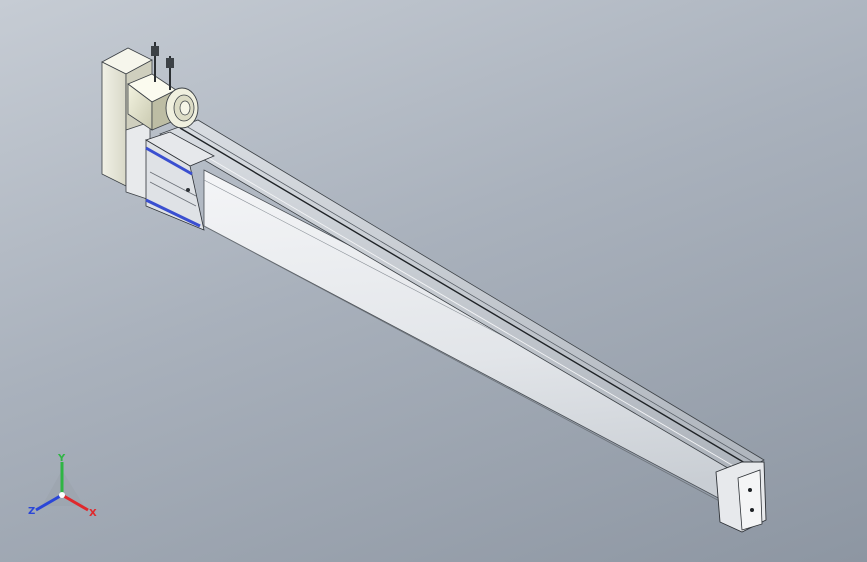 The image size is (867, 562). I want to click on coordinate-triad-icon: Y X Z, so click(62, 486).